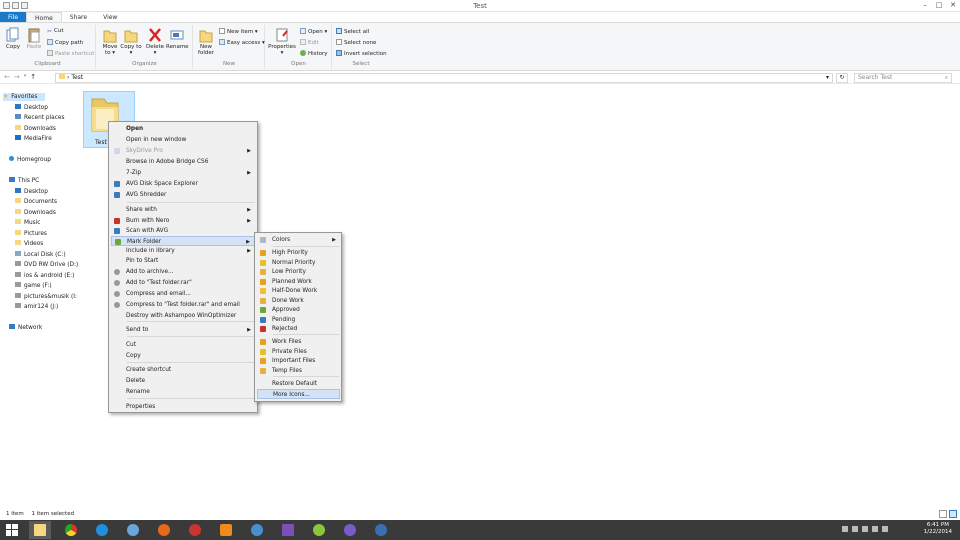 The width and height of the screenshot is (960, 540). What do you see at coordinates (36, 202) in the screenshot?
I see `nav-pc-documents: Documents` at bounding box center [36, 202].